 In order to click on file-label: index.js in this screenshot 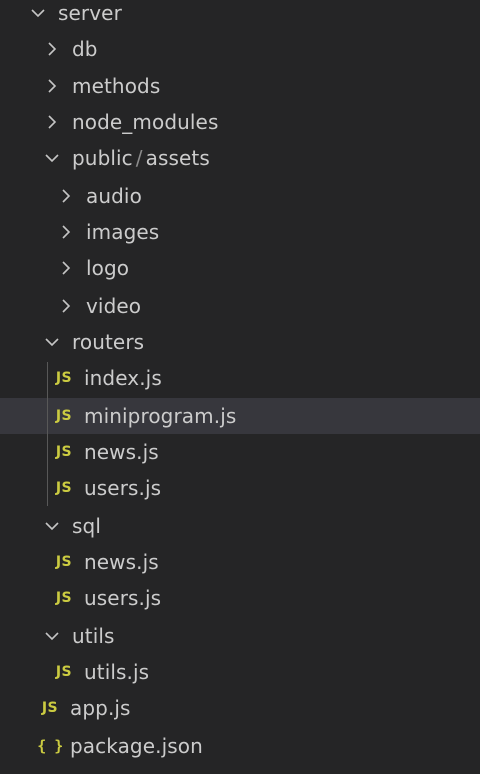, I will do `click(123, 378)`.